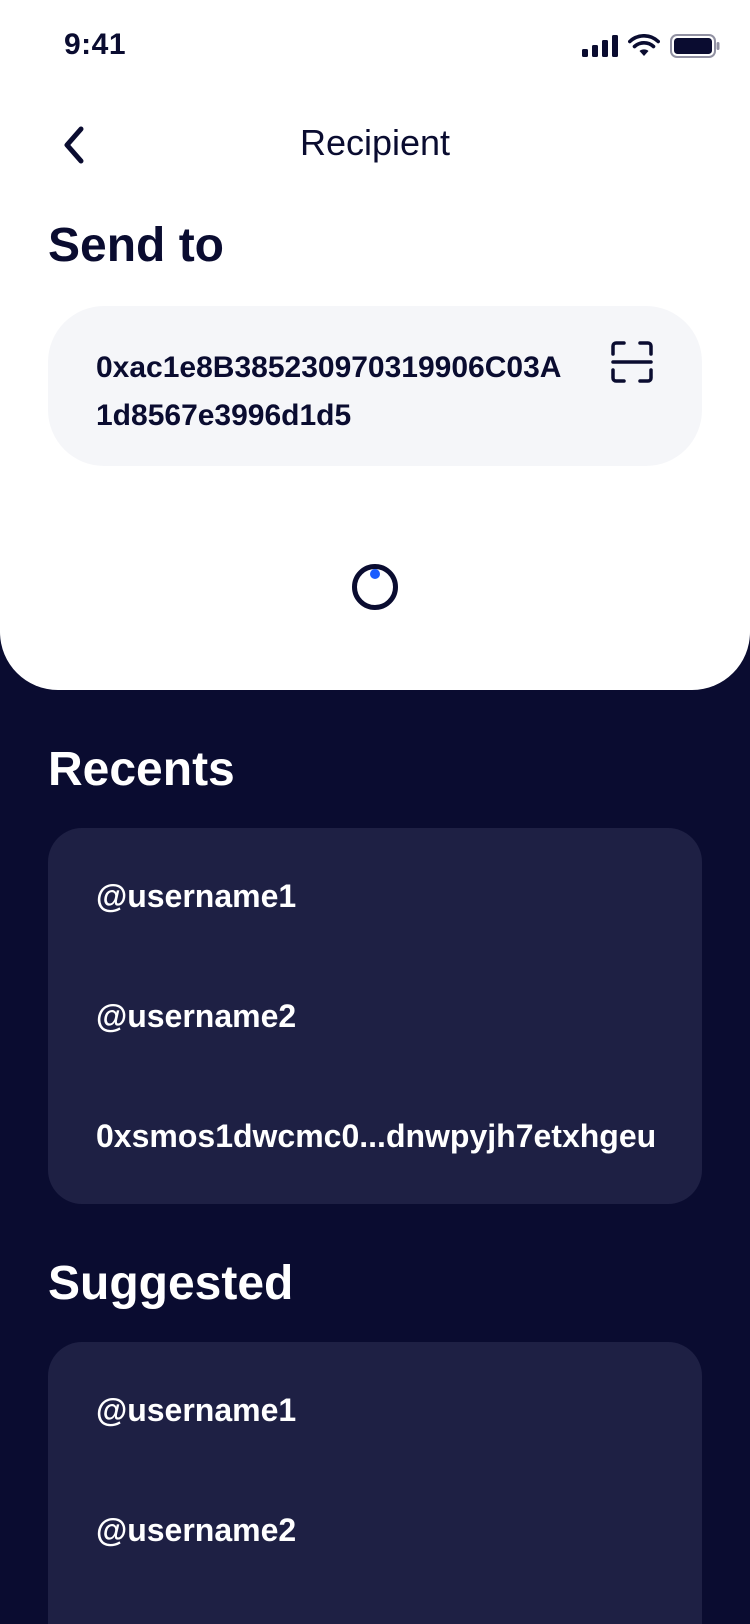 This screenshot has height=1624, width=750. Describe the element at coordinates (95, 44) in the screenshot. I see `status-time: 9:41` at that location.